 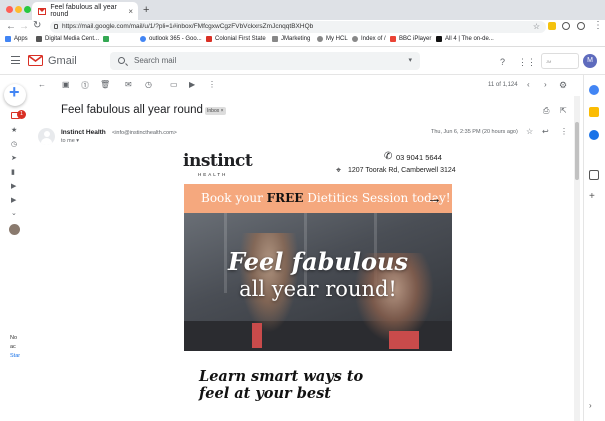 I want to click on help-icon: ?, so click(x=502, y=62).